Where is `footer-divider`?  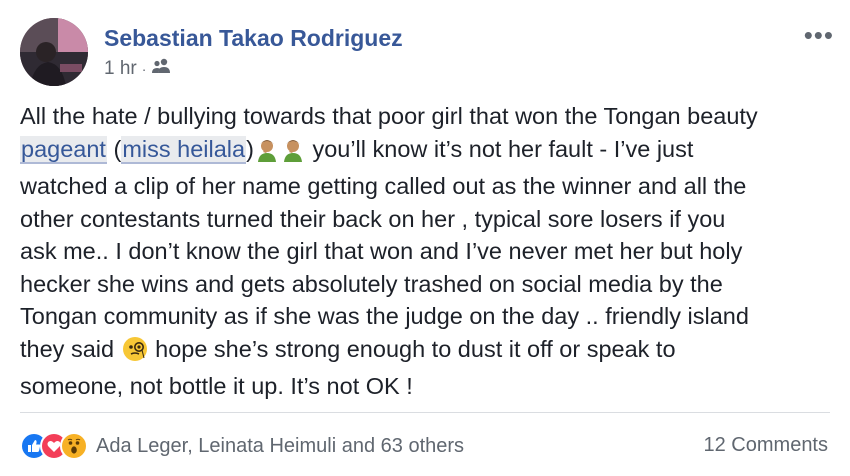
footer-divider is located at coordinates (425, 412).